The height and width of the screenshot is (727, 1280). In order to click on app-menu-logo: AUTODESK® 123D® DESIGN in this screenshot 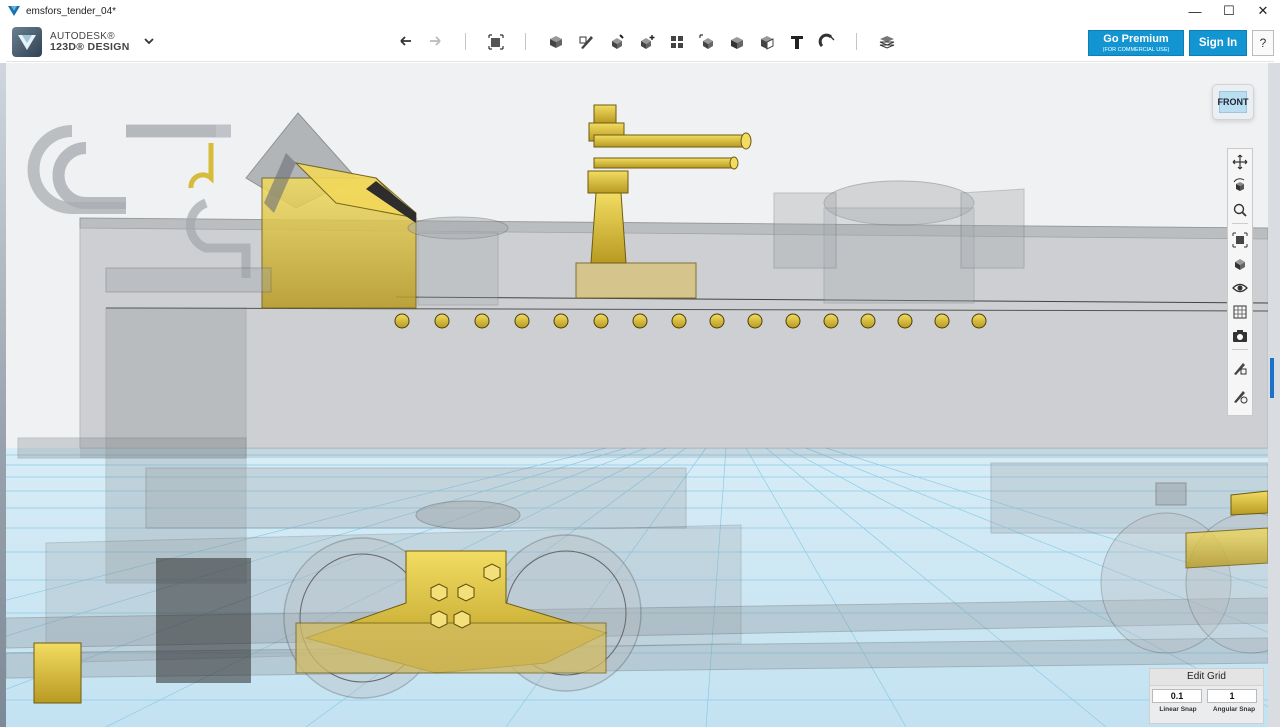, I will do `click(71, 42)`.